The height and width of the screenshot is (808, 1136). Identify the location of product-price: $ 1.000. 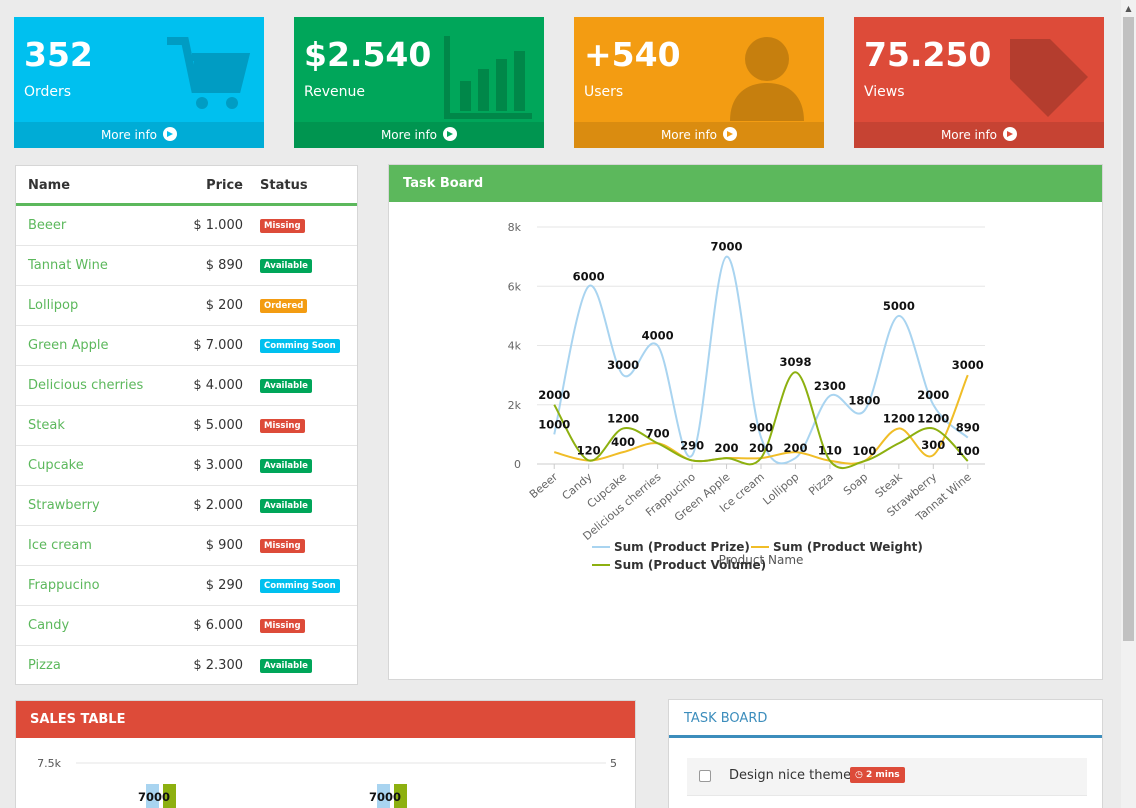
(218, 225).